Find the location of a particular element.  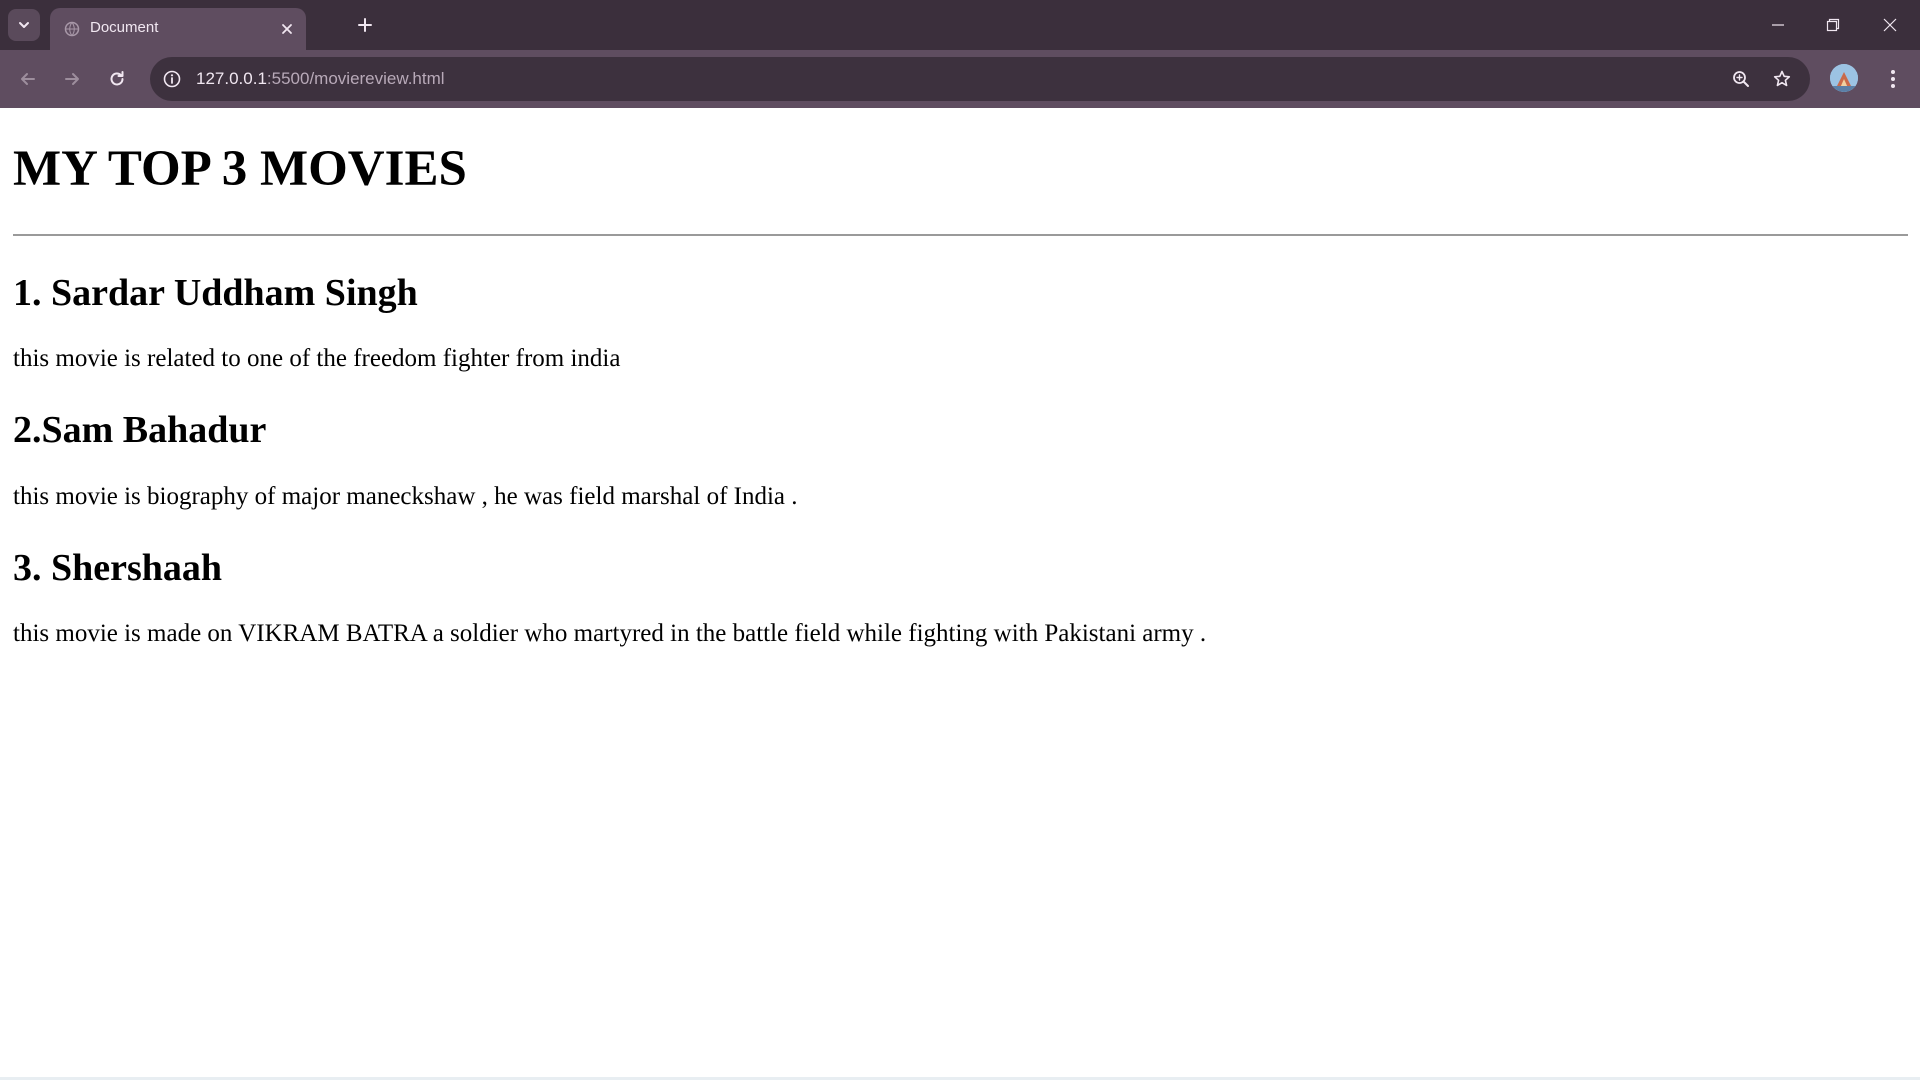

tab-close-button is located at coordinates (287, 29).